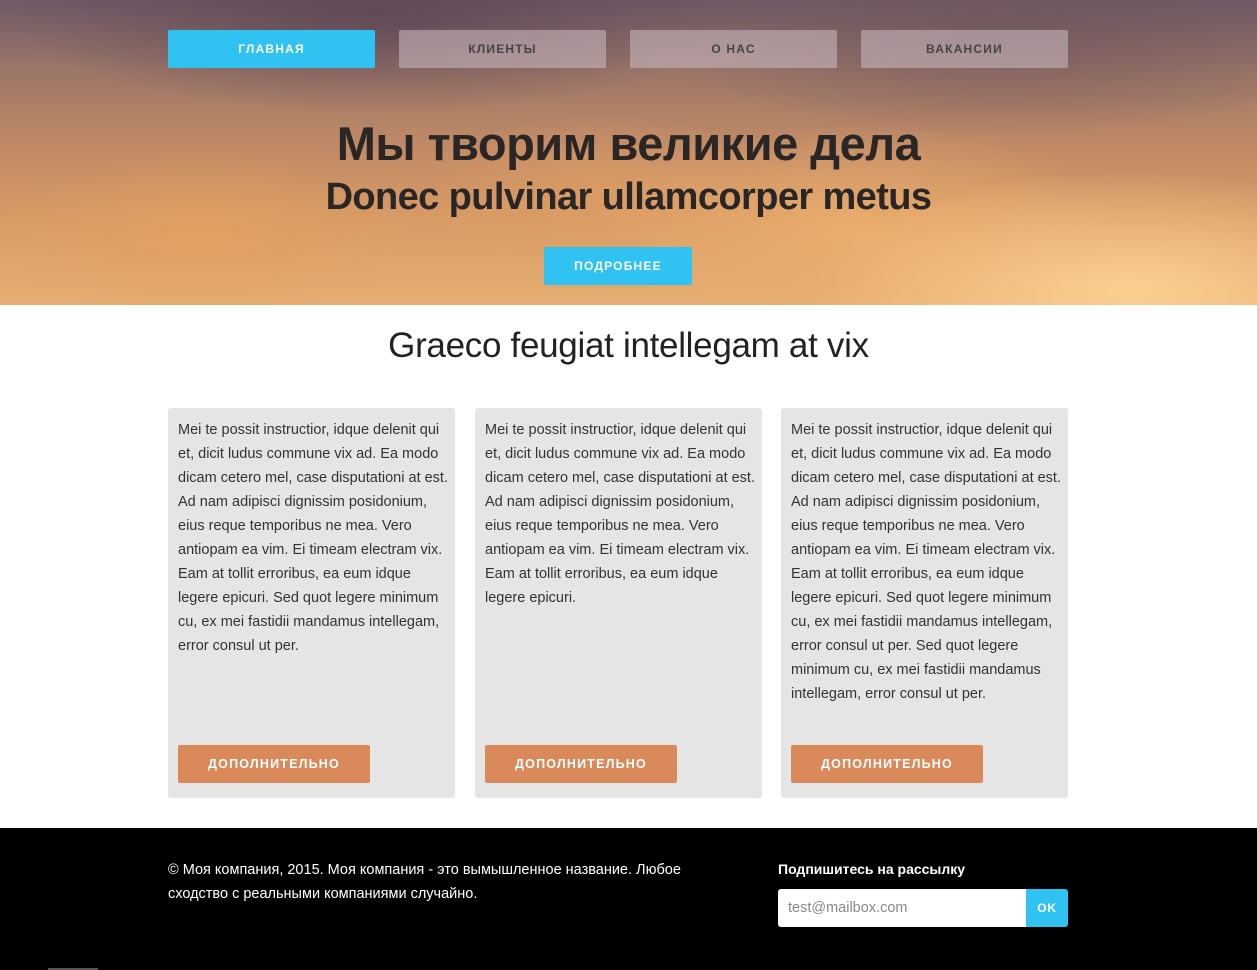 The image size is (1257, 970). I want to click on nav-about-button: О НАС, so click(733, 49).